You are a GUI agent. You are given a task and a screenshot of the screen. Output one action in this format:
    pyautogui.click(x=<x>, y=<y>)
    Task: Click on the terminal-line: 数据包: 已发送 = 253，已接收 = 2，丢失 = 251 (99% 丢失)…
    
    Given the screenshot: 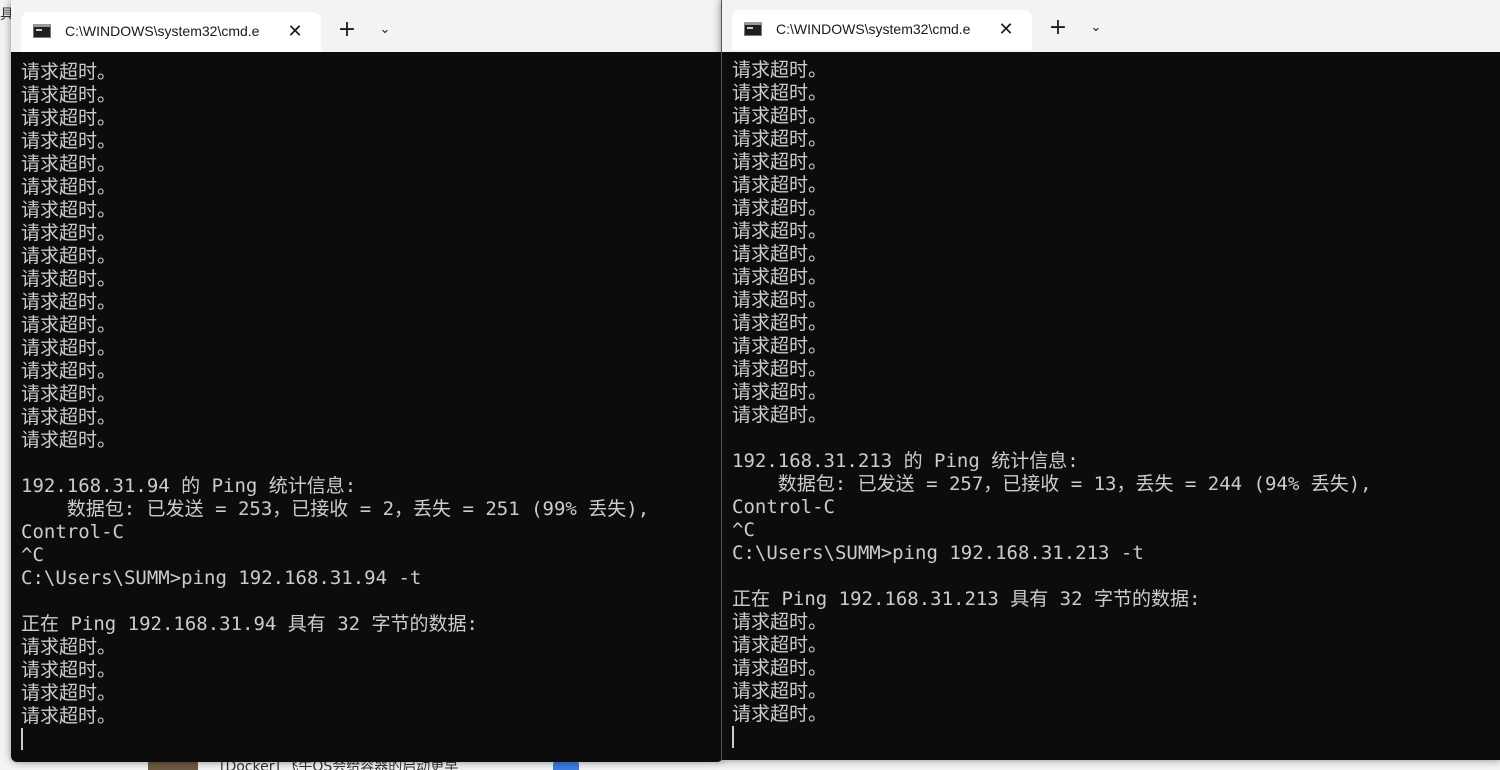 What is the action you would take?
    pyautogui.click(x=335, y=509)
    